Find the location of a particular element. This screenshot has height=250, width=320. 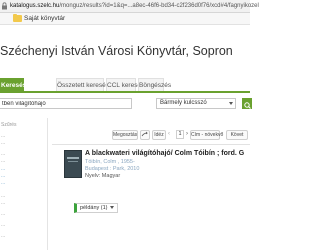

page-number: 1 is located at coordinates (180, 134).